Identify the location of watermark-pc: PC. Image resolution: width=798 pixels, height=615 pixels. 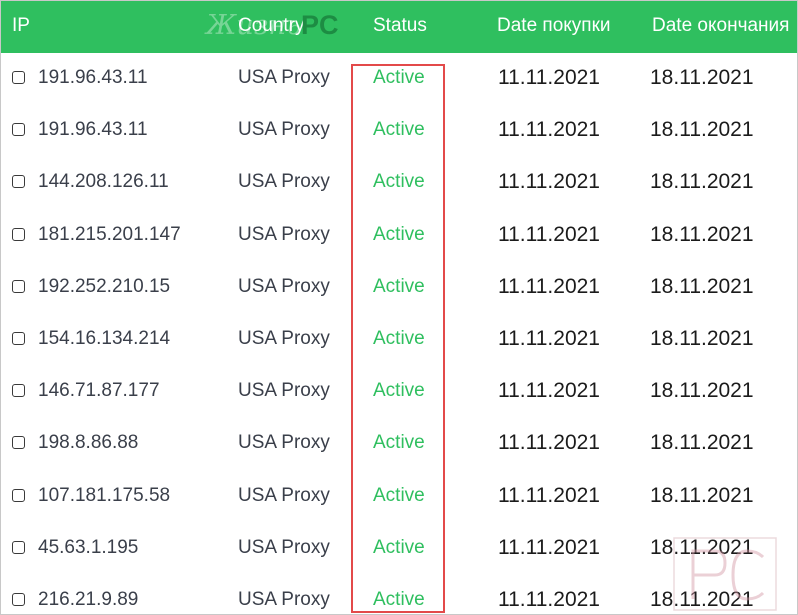
(319, 25).